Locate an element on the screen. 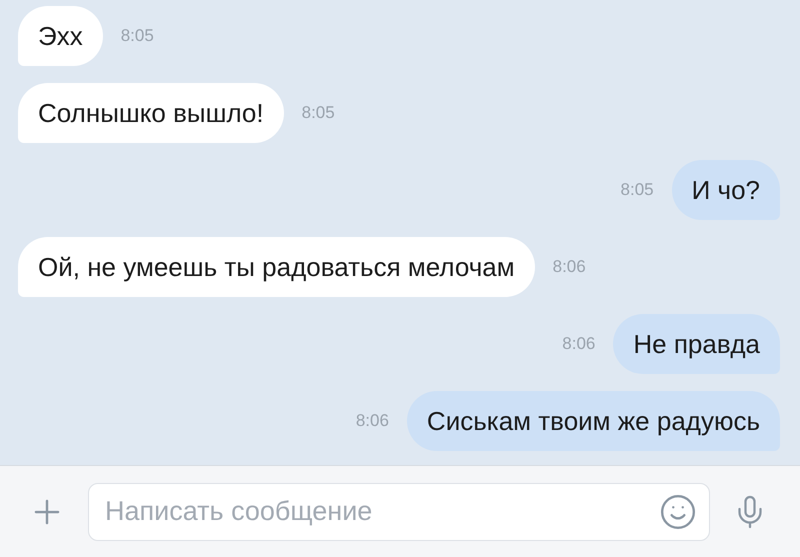 The image size is (800, 557). outgoing-message: Сиськам твоим же радуюсь is located at coordinates (593, 421).